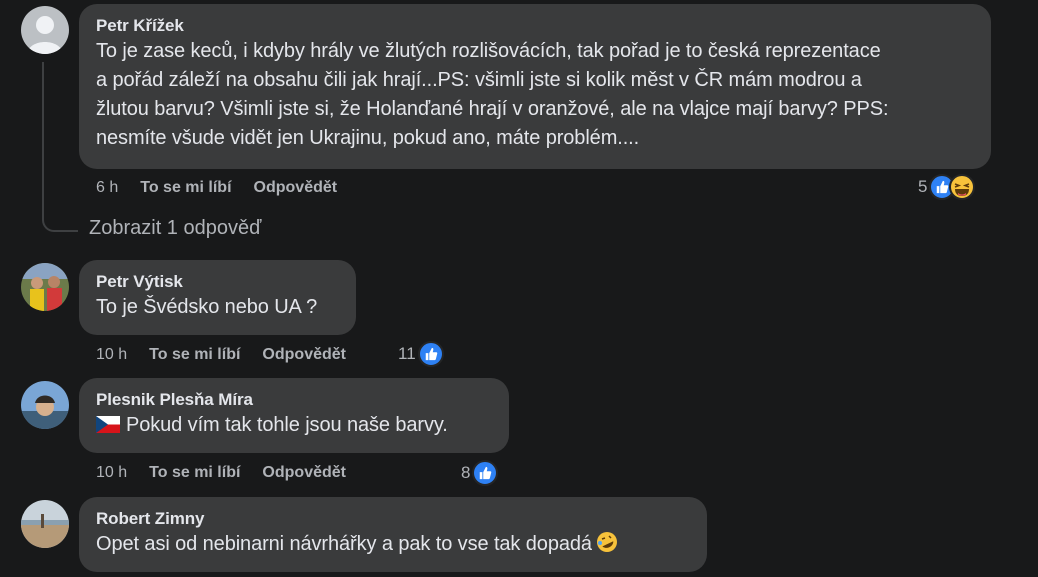  Describe the element at coordinates (947, 187) in the screenshot. I see `reaction-summary: 5` at that location.